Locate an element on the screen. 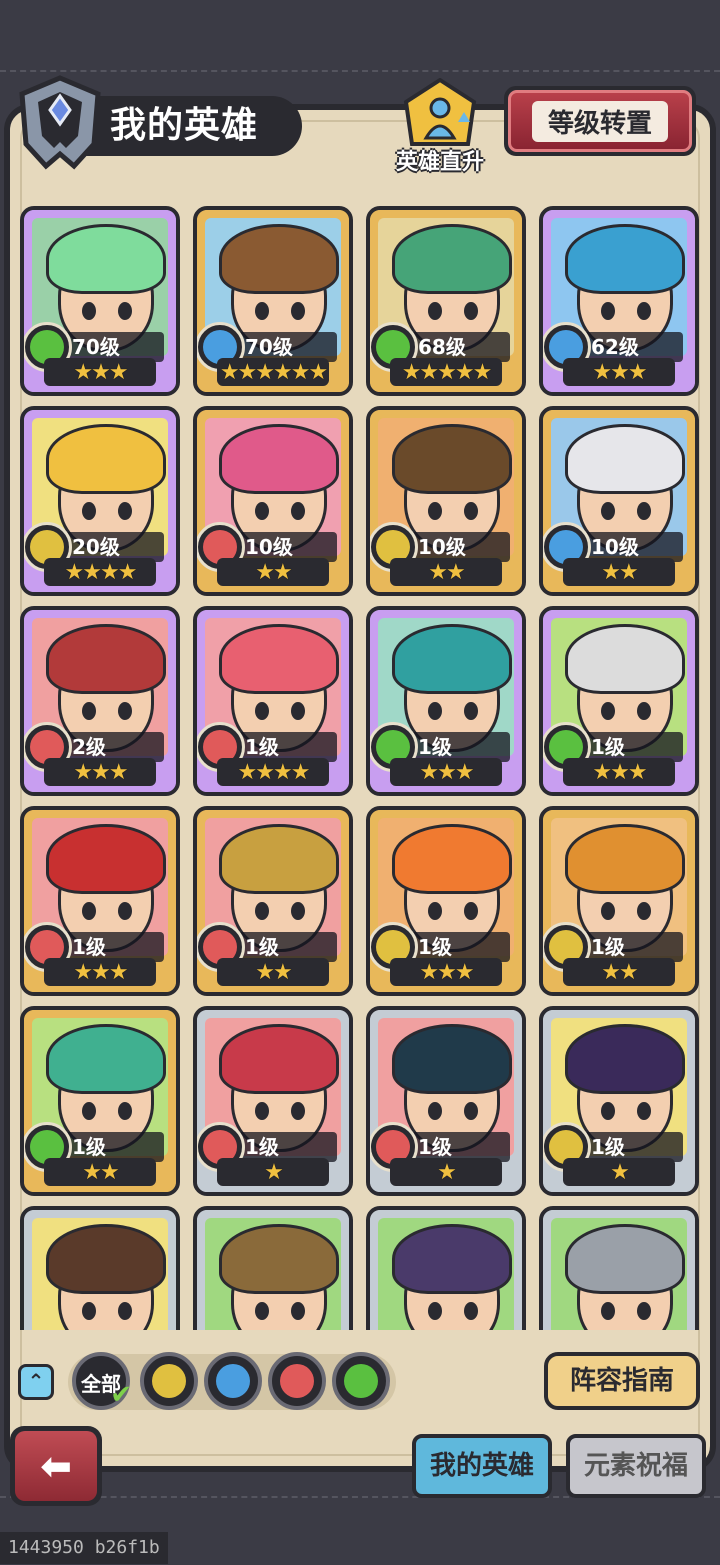  filter-water-button is located at coordinates (233, 1381).